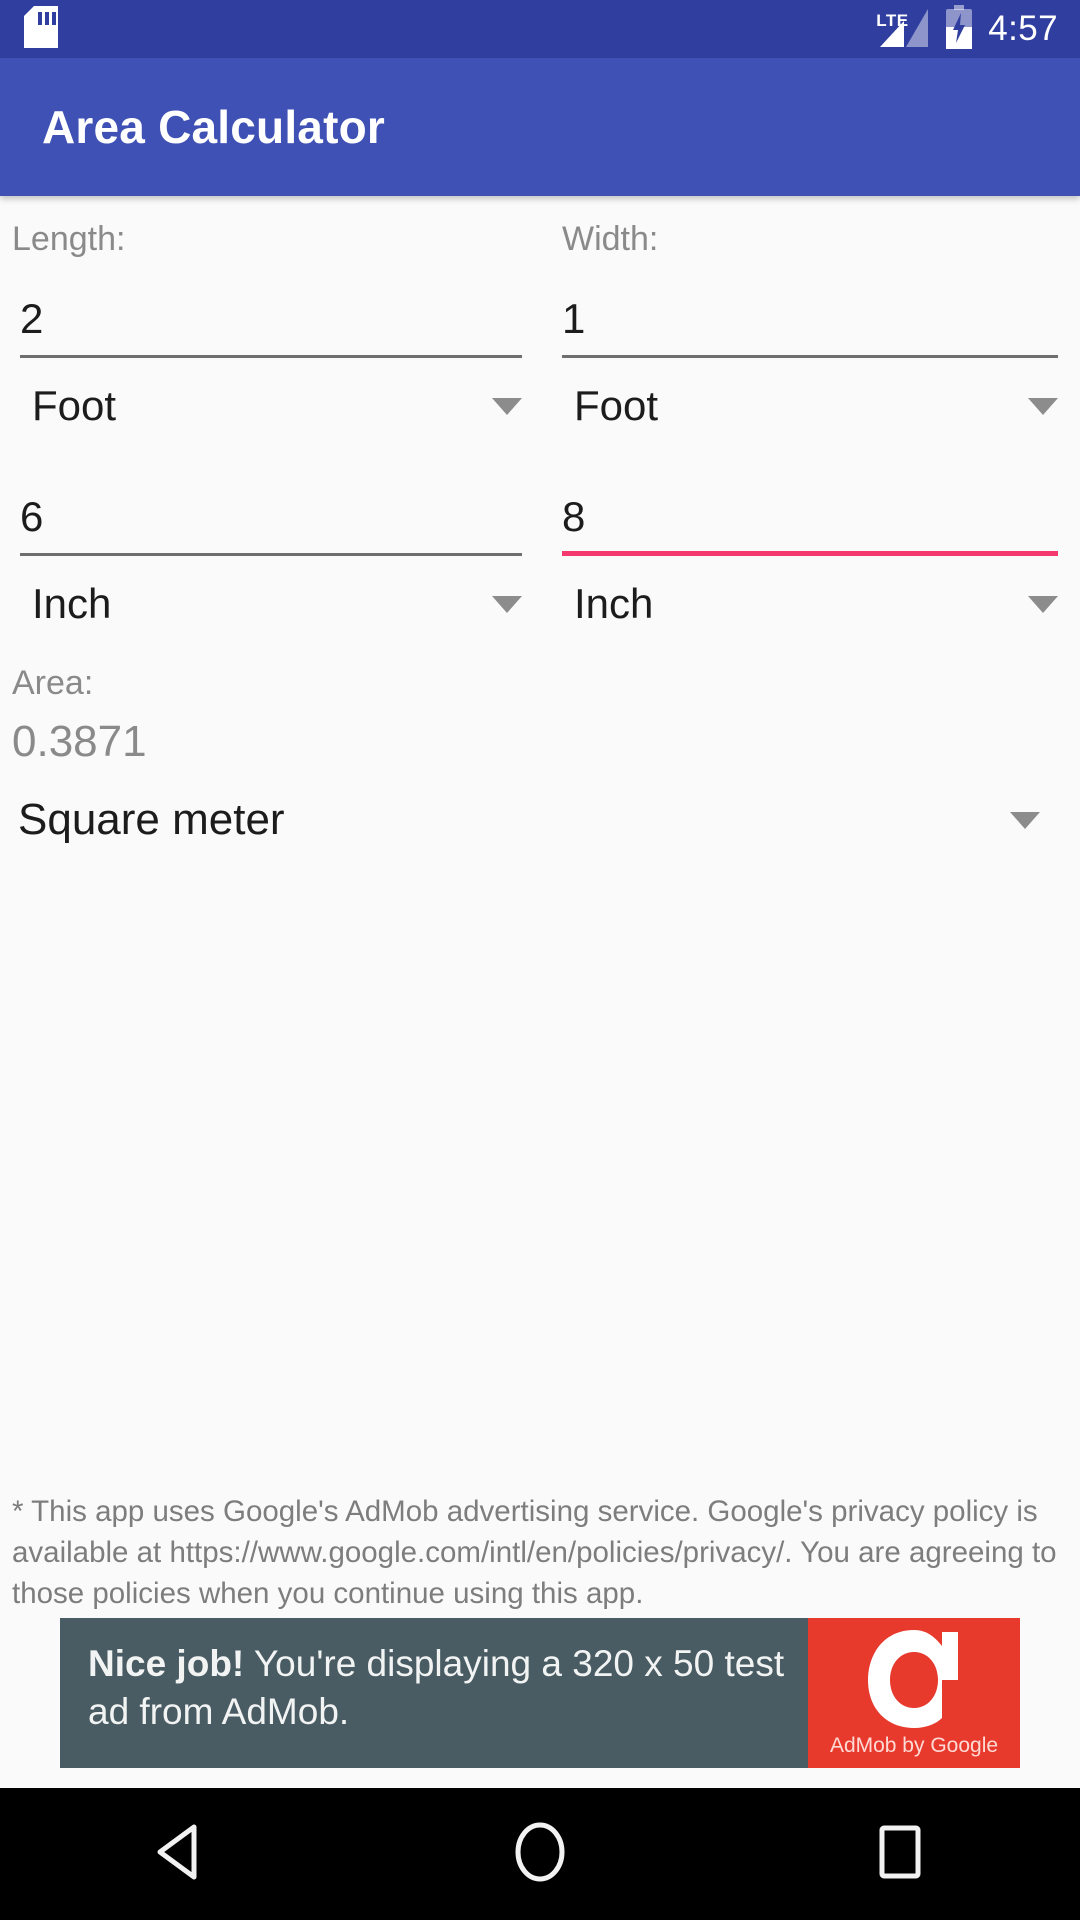  Describe the element at coordinates (540, 708) in the screenshot. I see `area-result-block: Area: 0.3871` at that location.